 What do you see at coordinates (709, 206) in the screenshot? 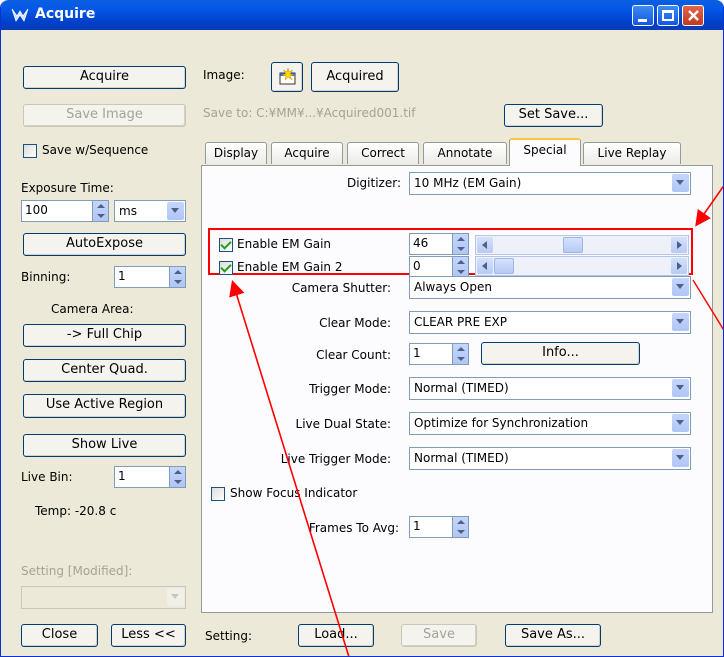
I see `arrow-to-em-gain` at bounding box center [709, 206].